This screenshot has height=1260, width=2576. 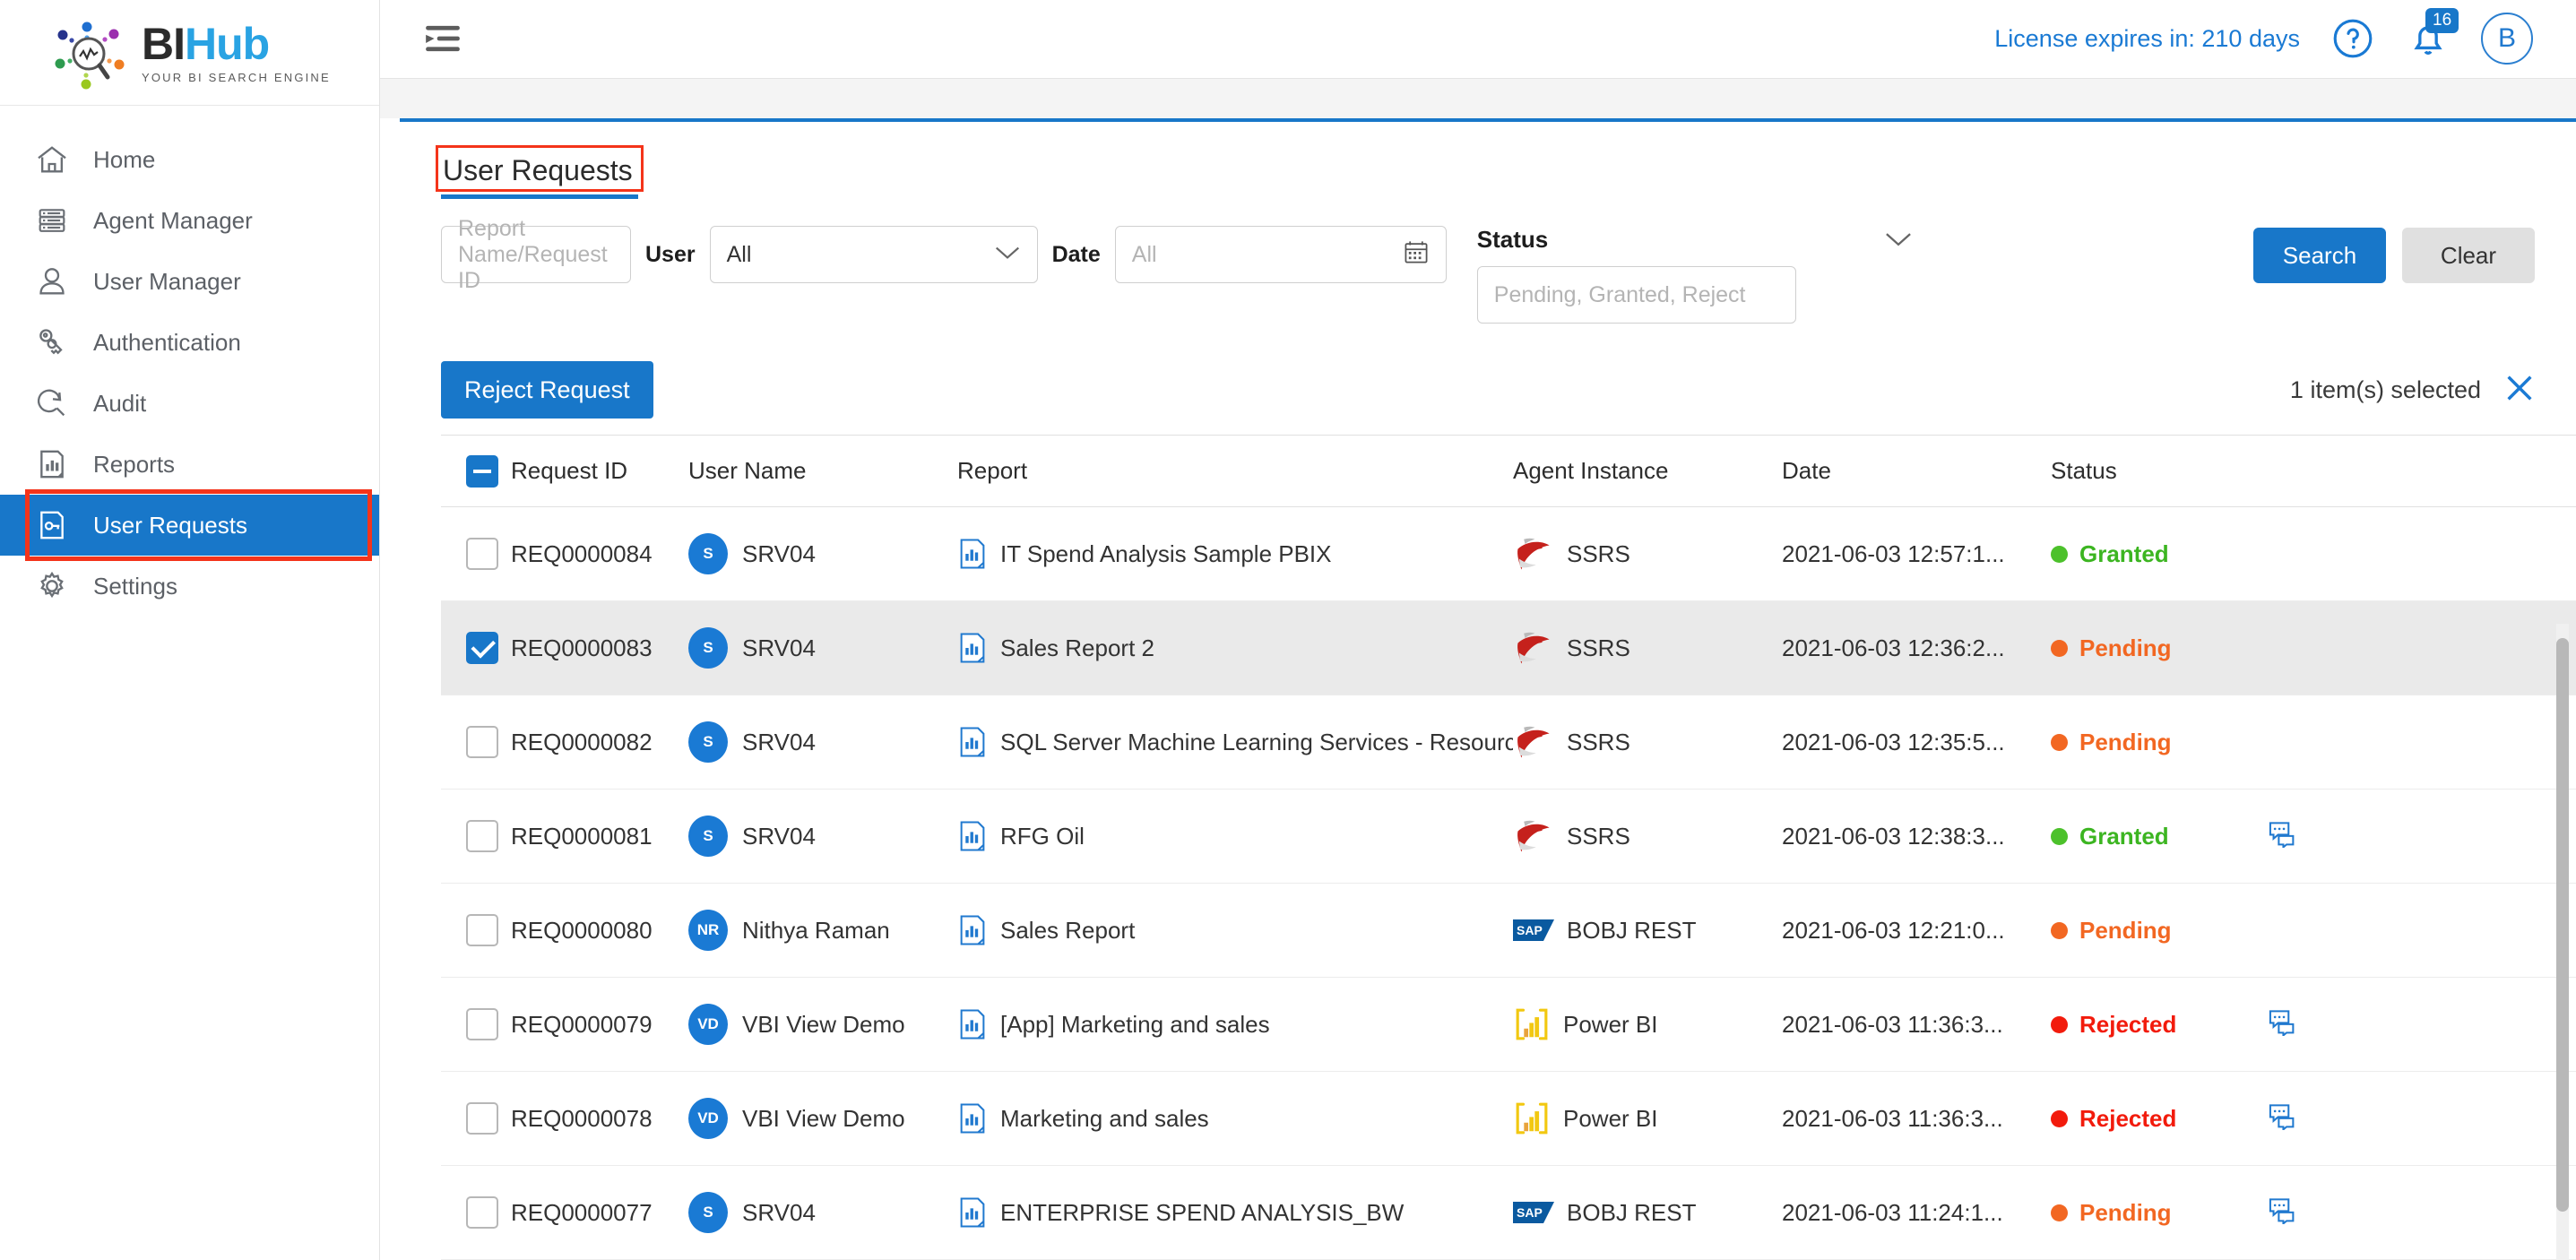 What do you see at coordinates (1636, 295) in the screenshot?
I see `status-filter-input: Pending, Granted, Reject` at bounding box center [1636, 295].